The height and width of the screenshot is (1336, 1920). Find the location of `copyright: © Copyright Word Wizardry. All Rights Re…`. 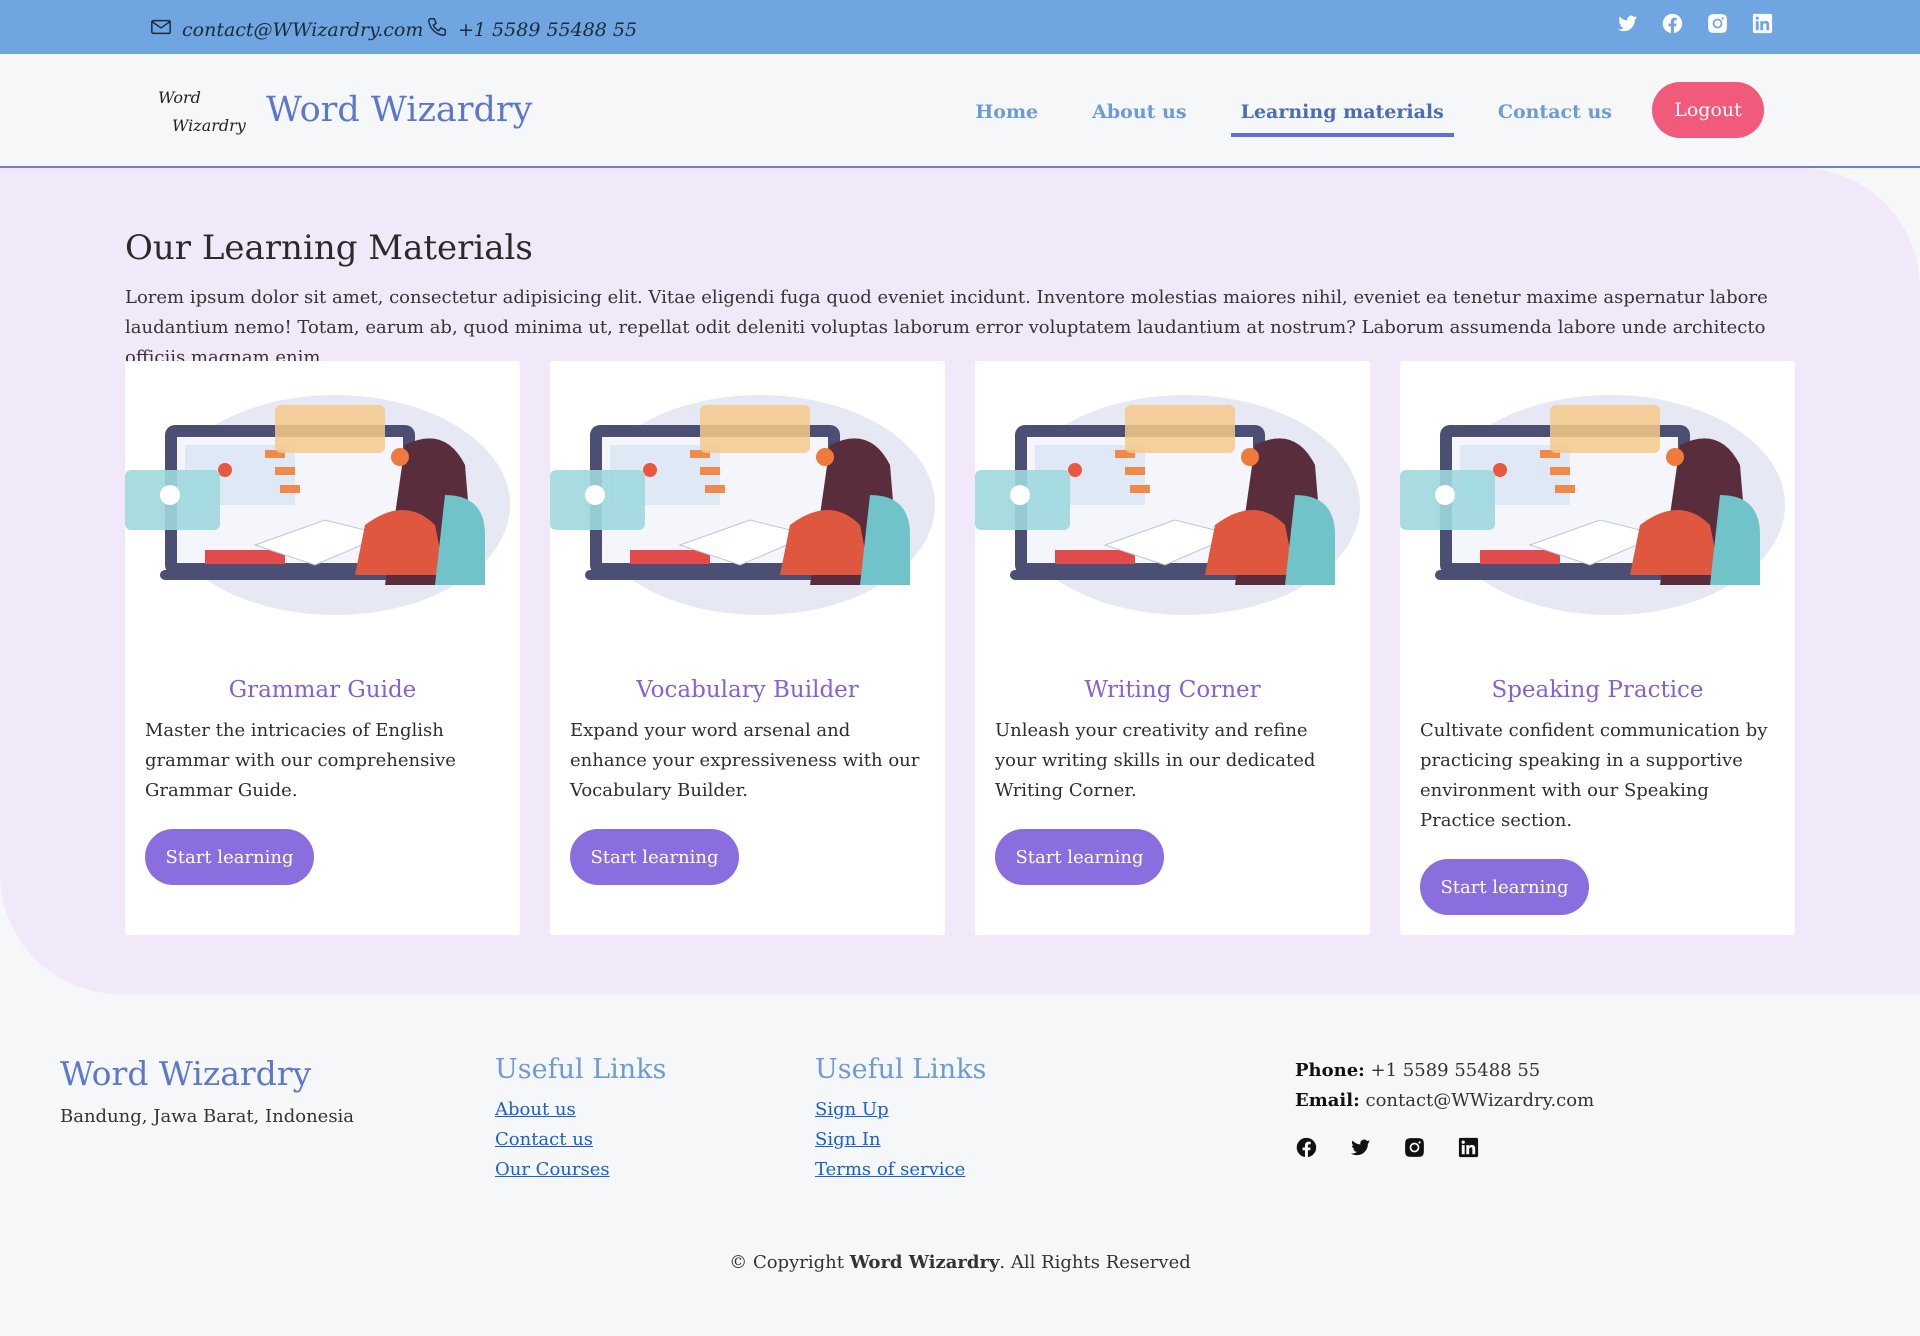

copyright: © Copyright Word Wizardry. All Rights Re… is located at coordinates (960, 1262).